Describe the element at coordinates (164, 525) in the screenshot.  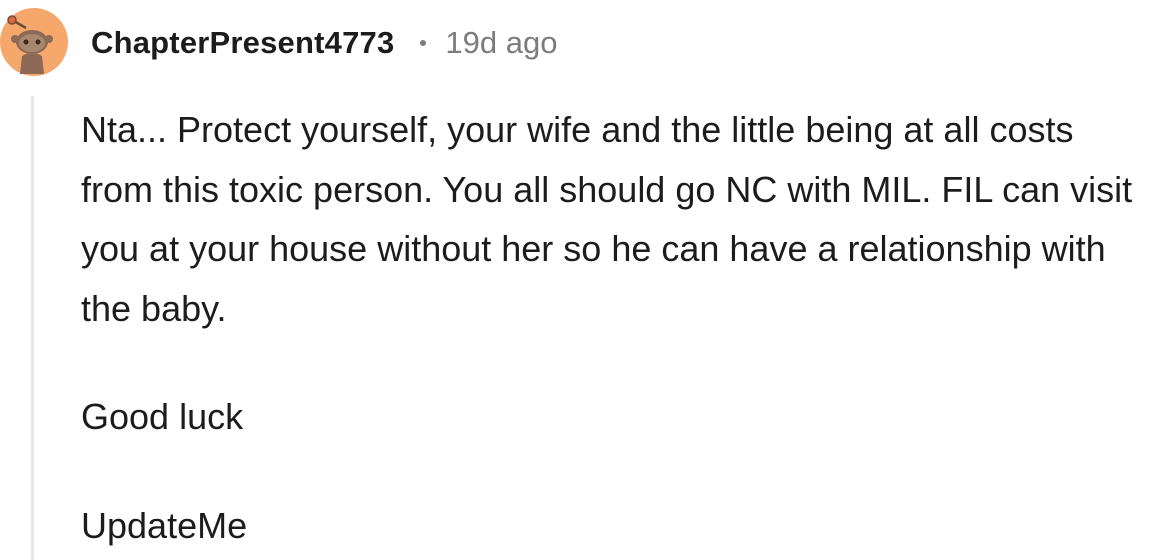
I see `comment-paragraph: UpdateMe` at that location.